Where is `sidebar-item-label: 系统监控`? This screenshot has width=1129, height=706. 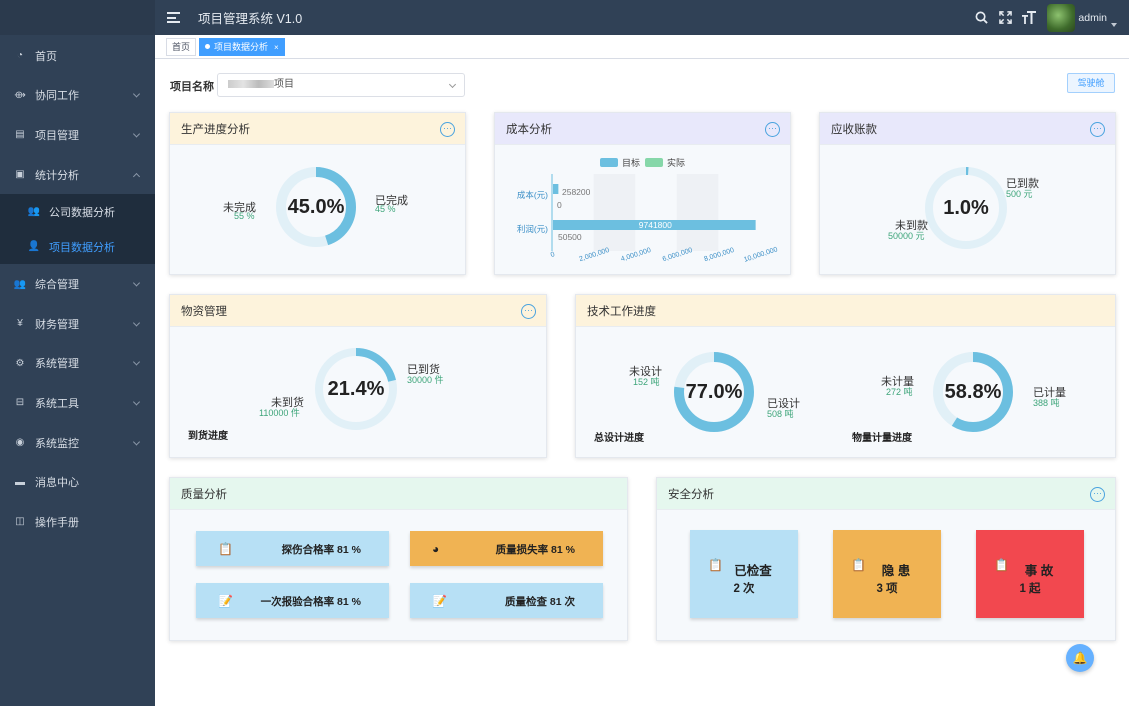
sidebar-item-label: 系统监控 is located at coordinates (57, 443).